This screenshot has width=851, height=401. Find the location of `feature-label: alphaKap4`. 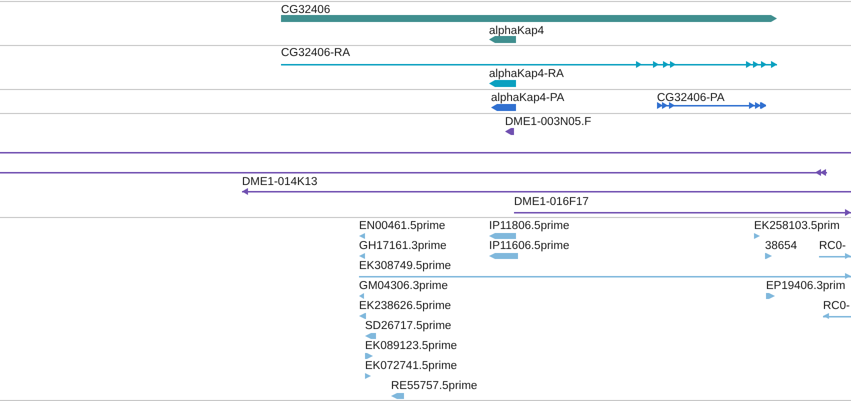

feature-label: alphaKap4 is located at coordinates (516, 31).